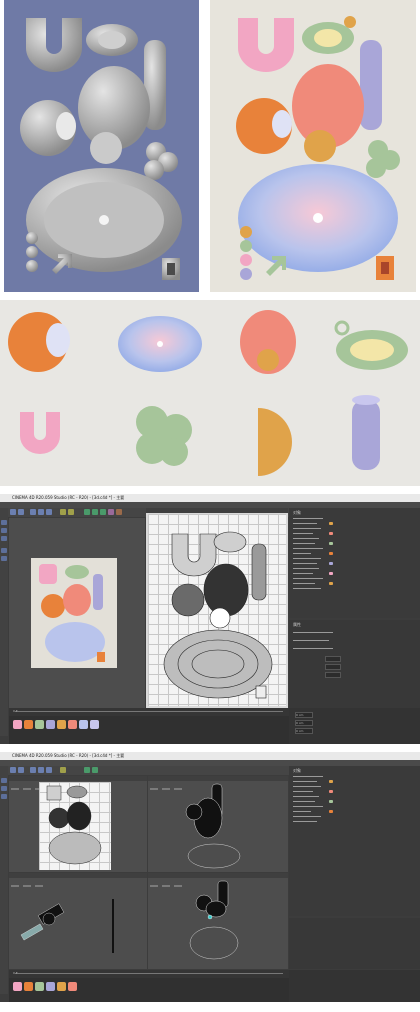 The height and width of the screenshot is (1012, 420). Describe the element at coordinates (95, 512) in the screenshot. I see `pen-icon` at that location.